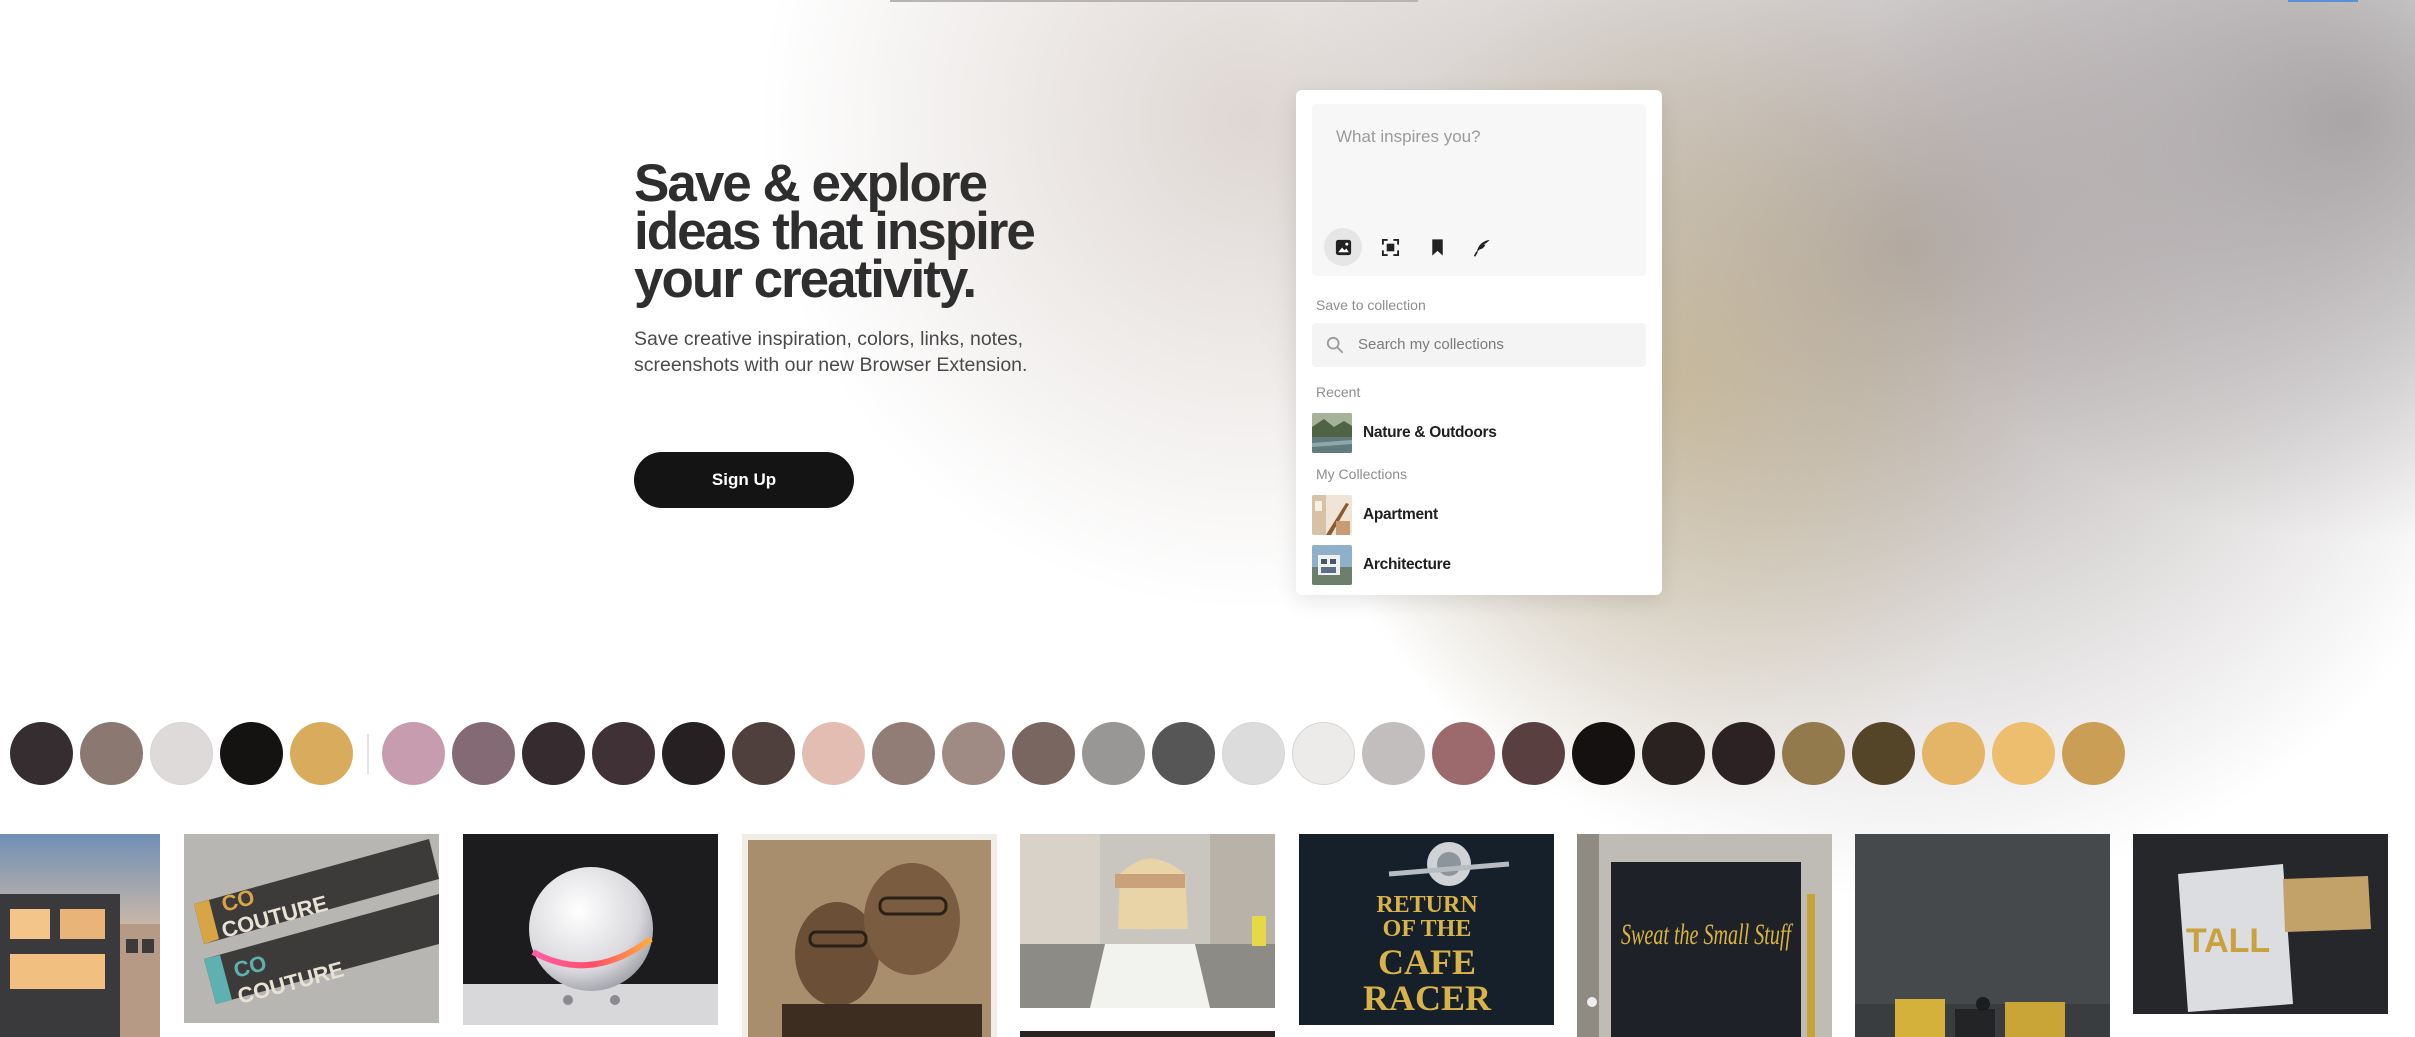 The image size is (2415, 1037). I want to click on tile-street-portrait, so click(1147, 921).